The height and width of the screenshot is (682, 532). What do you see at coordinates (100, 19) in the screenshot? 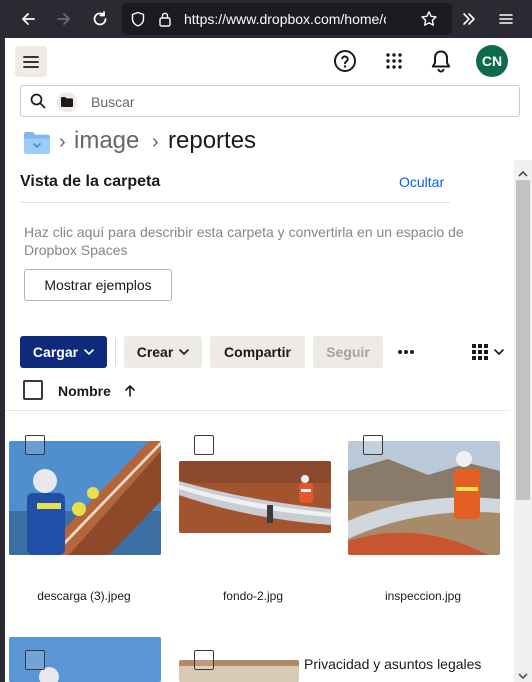
I see `reload-icon` at bounding box center [100, 19].